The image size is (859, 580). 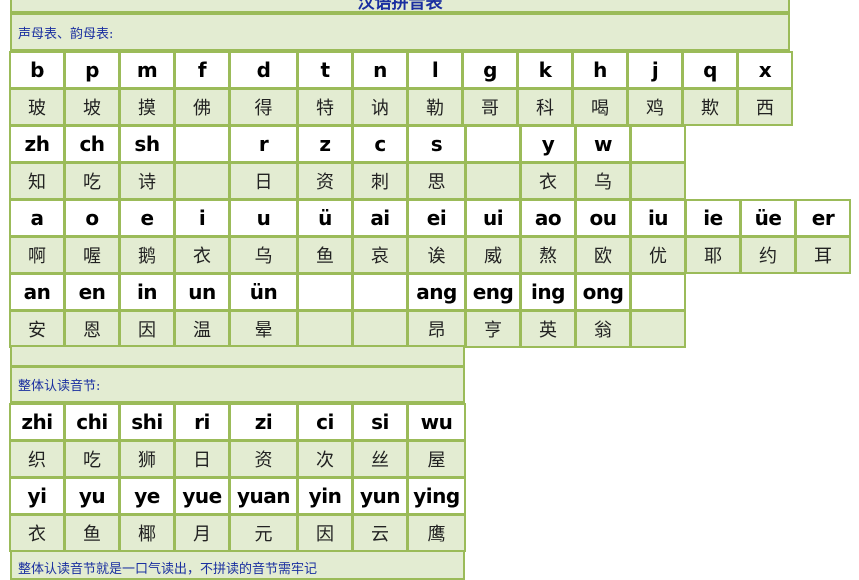 What do you see at coordinates (765, 70) in the screenshot?
I see `pinyin-cell: x` at bounding box center [765, 70].